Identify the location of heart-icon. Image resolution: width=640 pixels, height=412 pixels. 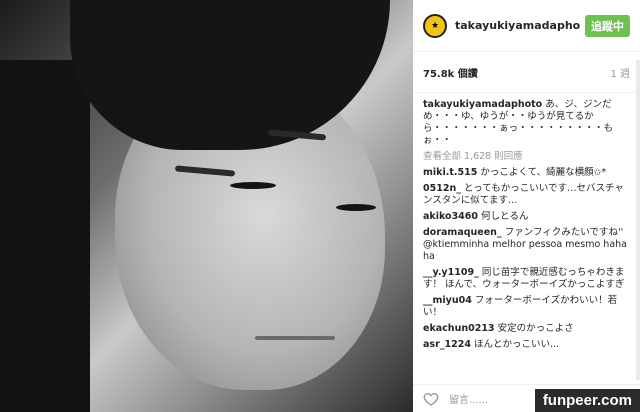
(431, 399).